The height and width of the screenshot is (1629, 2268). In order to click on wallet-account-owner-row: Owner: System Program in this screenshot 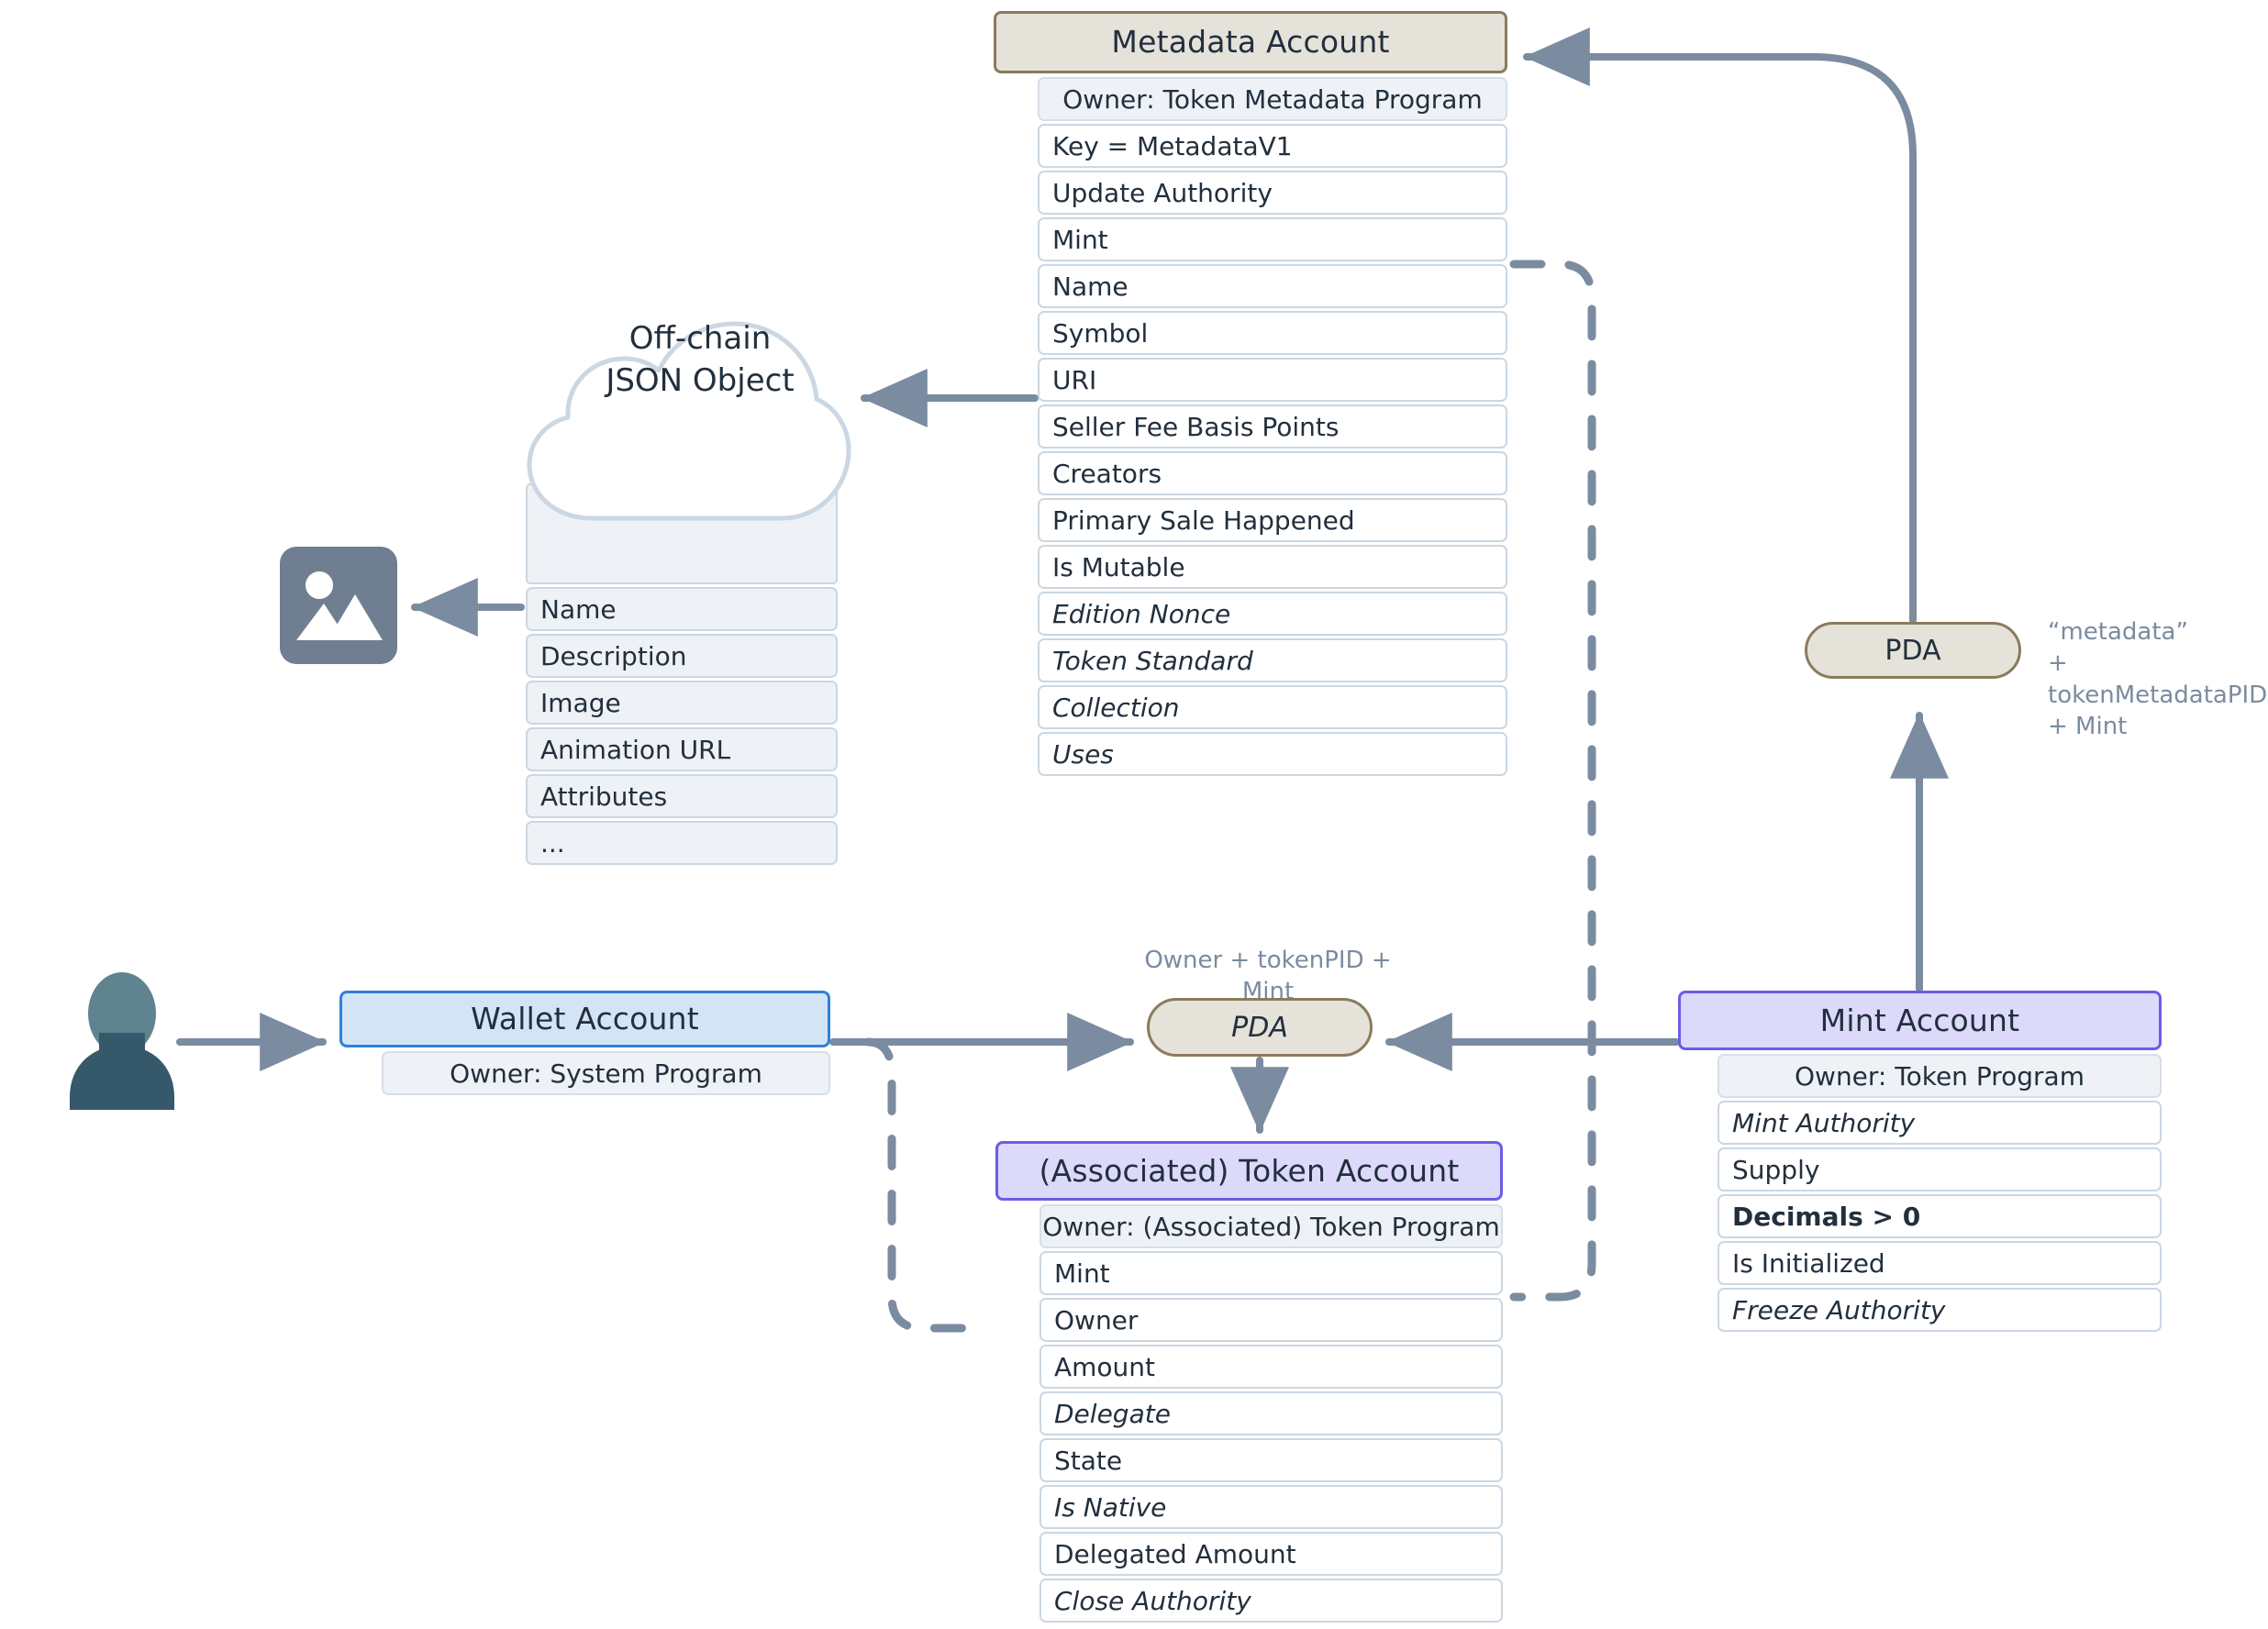, I will do `click(606, 1073)`.